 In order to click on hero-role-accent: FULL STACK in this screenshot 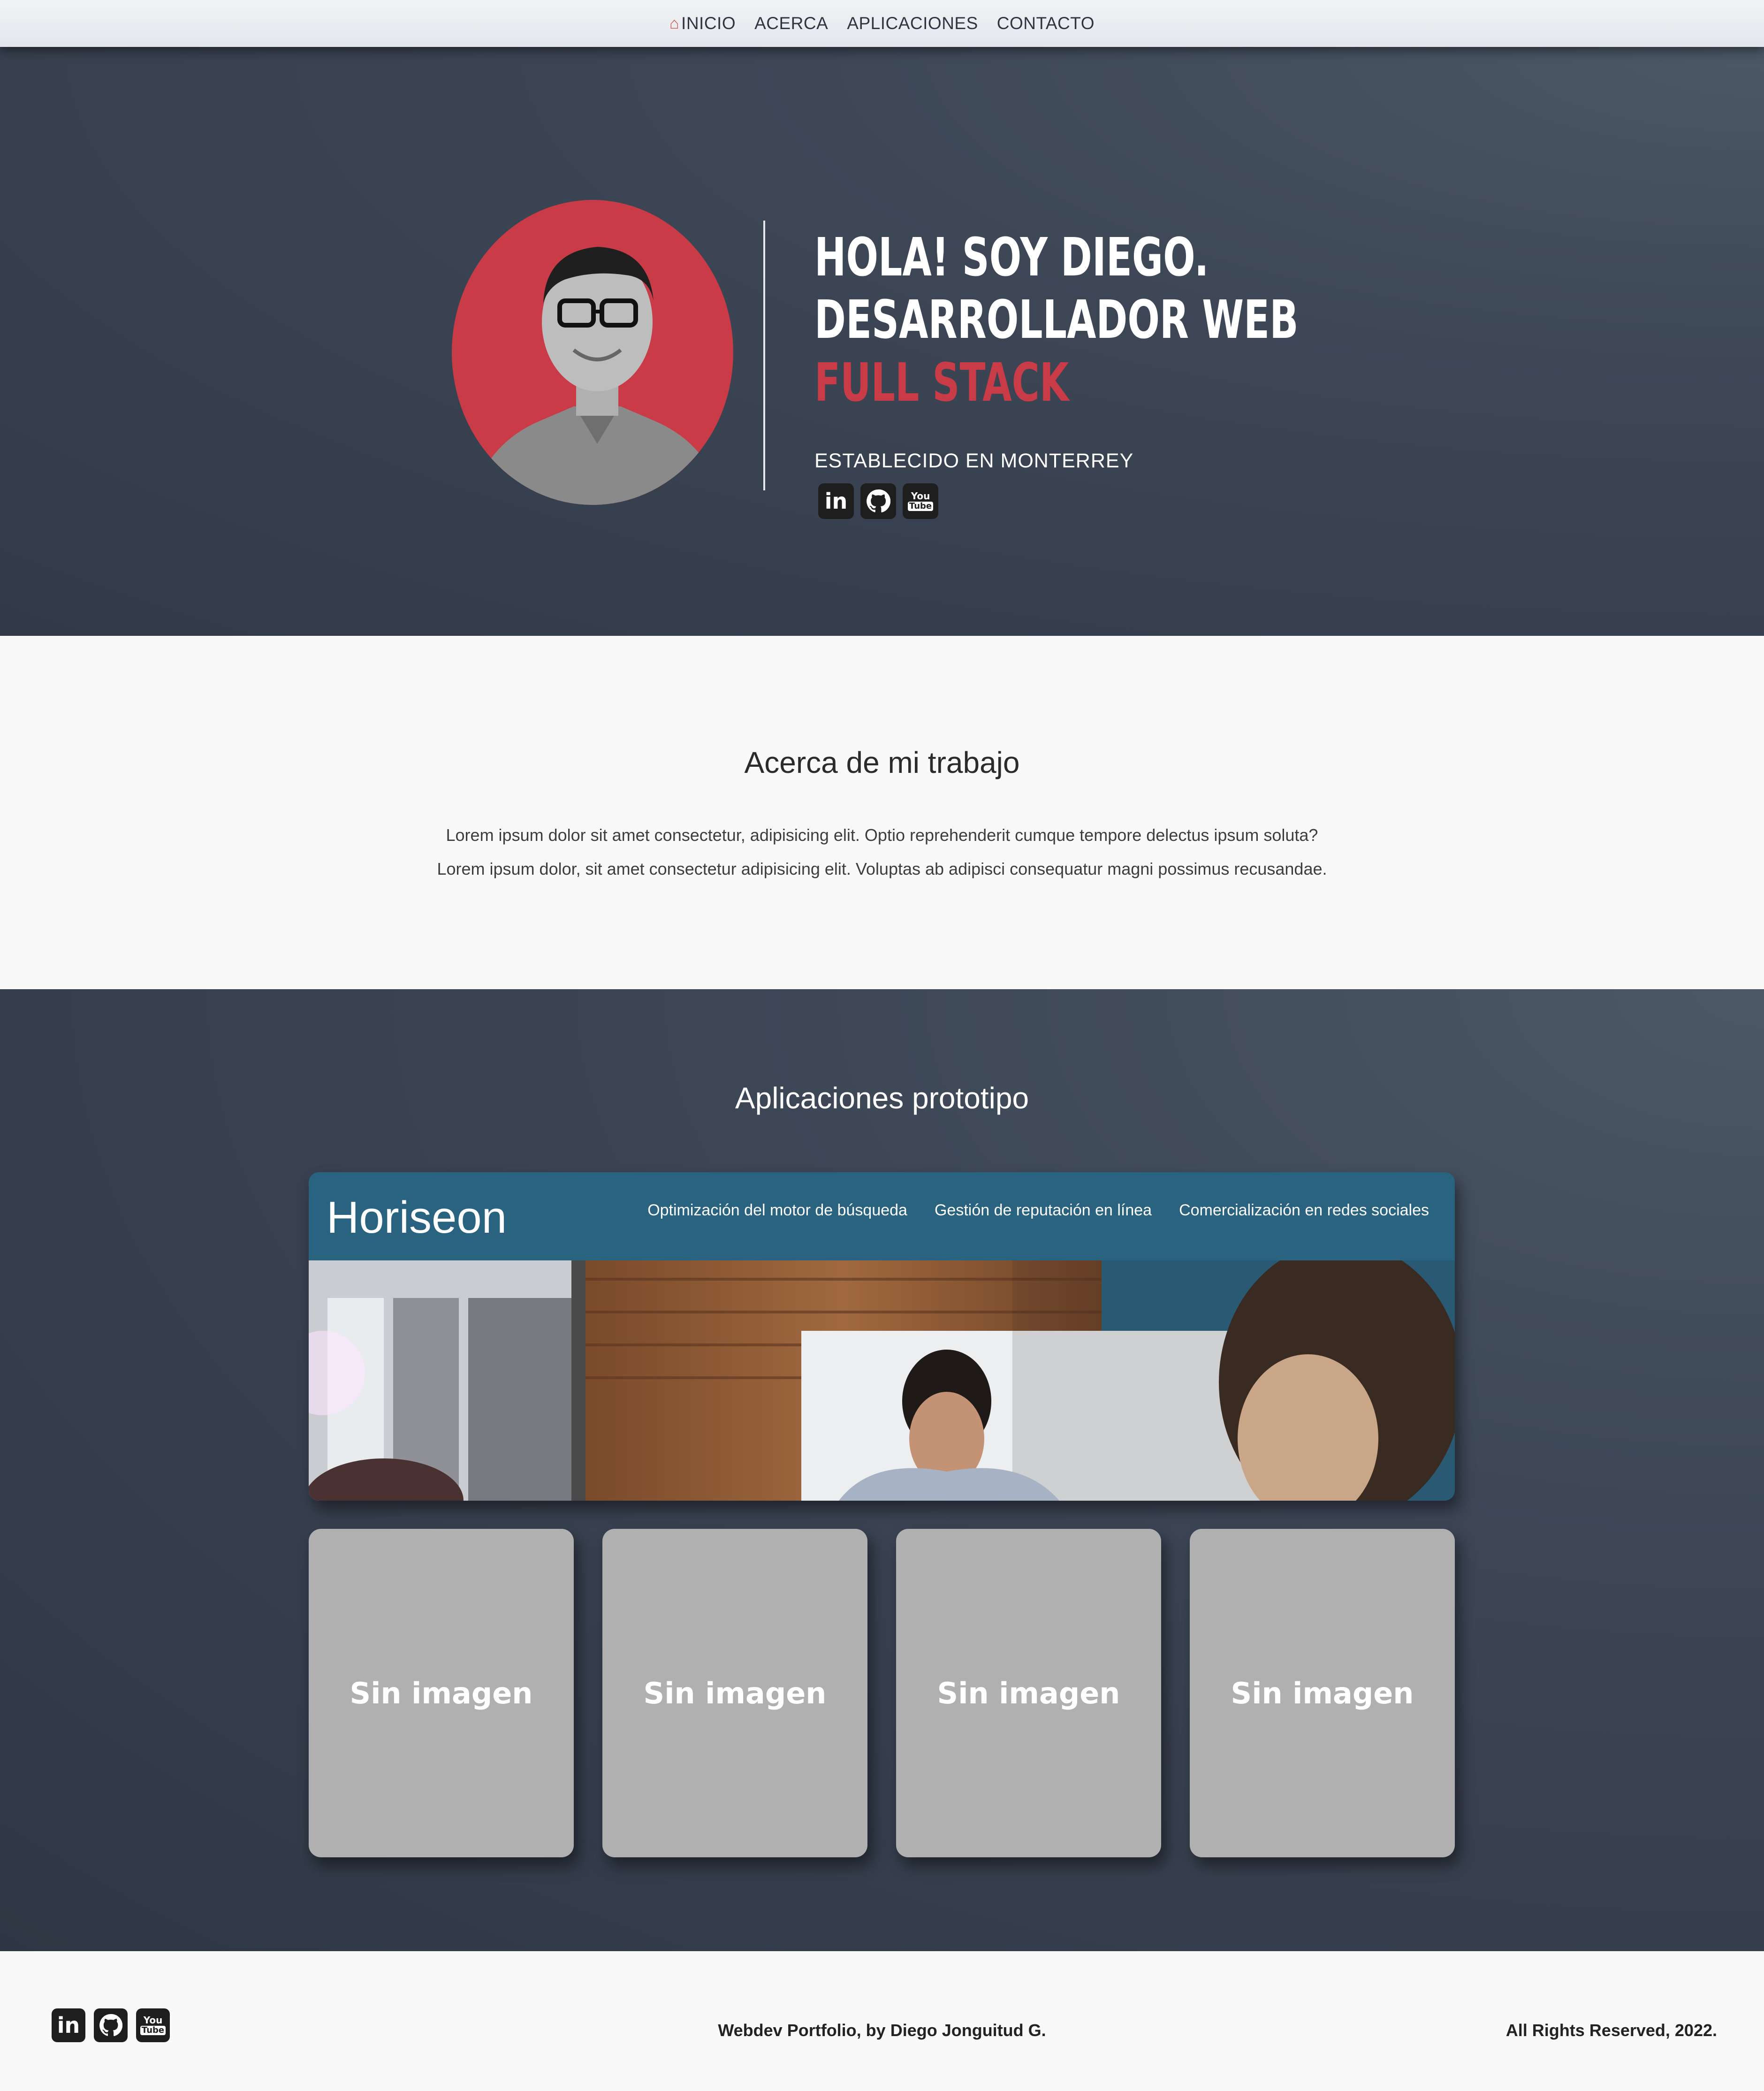, I will do `click(941, 382)`.